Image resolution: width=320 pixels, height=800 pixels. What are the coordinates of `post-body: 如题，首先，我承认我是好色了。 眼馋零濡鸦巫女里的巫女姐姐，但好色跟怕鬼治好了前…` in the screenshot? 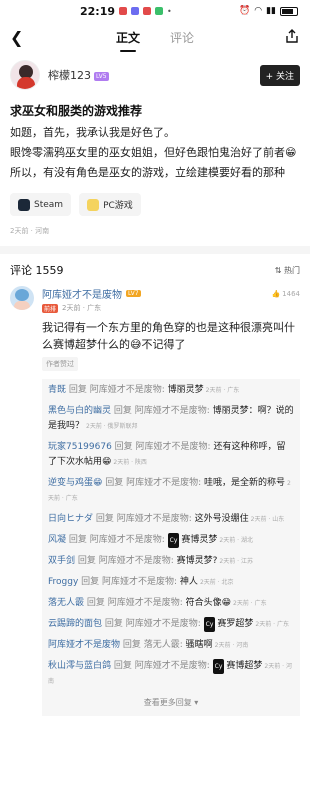 It's located at (155, 153).